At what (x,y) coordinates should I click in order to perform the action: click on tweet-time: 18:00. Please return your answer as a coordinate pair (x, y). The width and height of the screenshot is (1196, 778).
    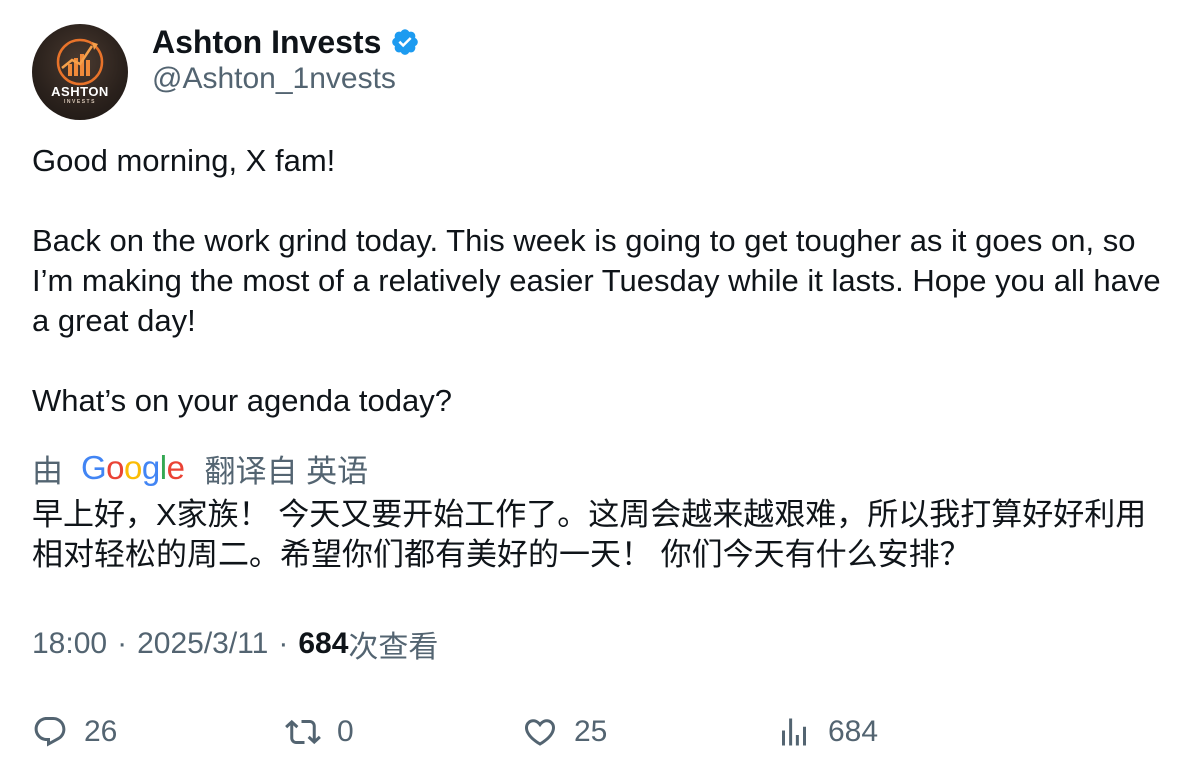
    Looking at the image, I should click on (69, 644).